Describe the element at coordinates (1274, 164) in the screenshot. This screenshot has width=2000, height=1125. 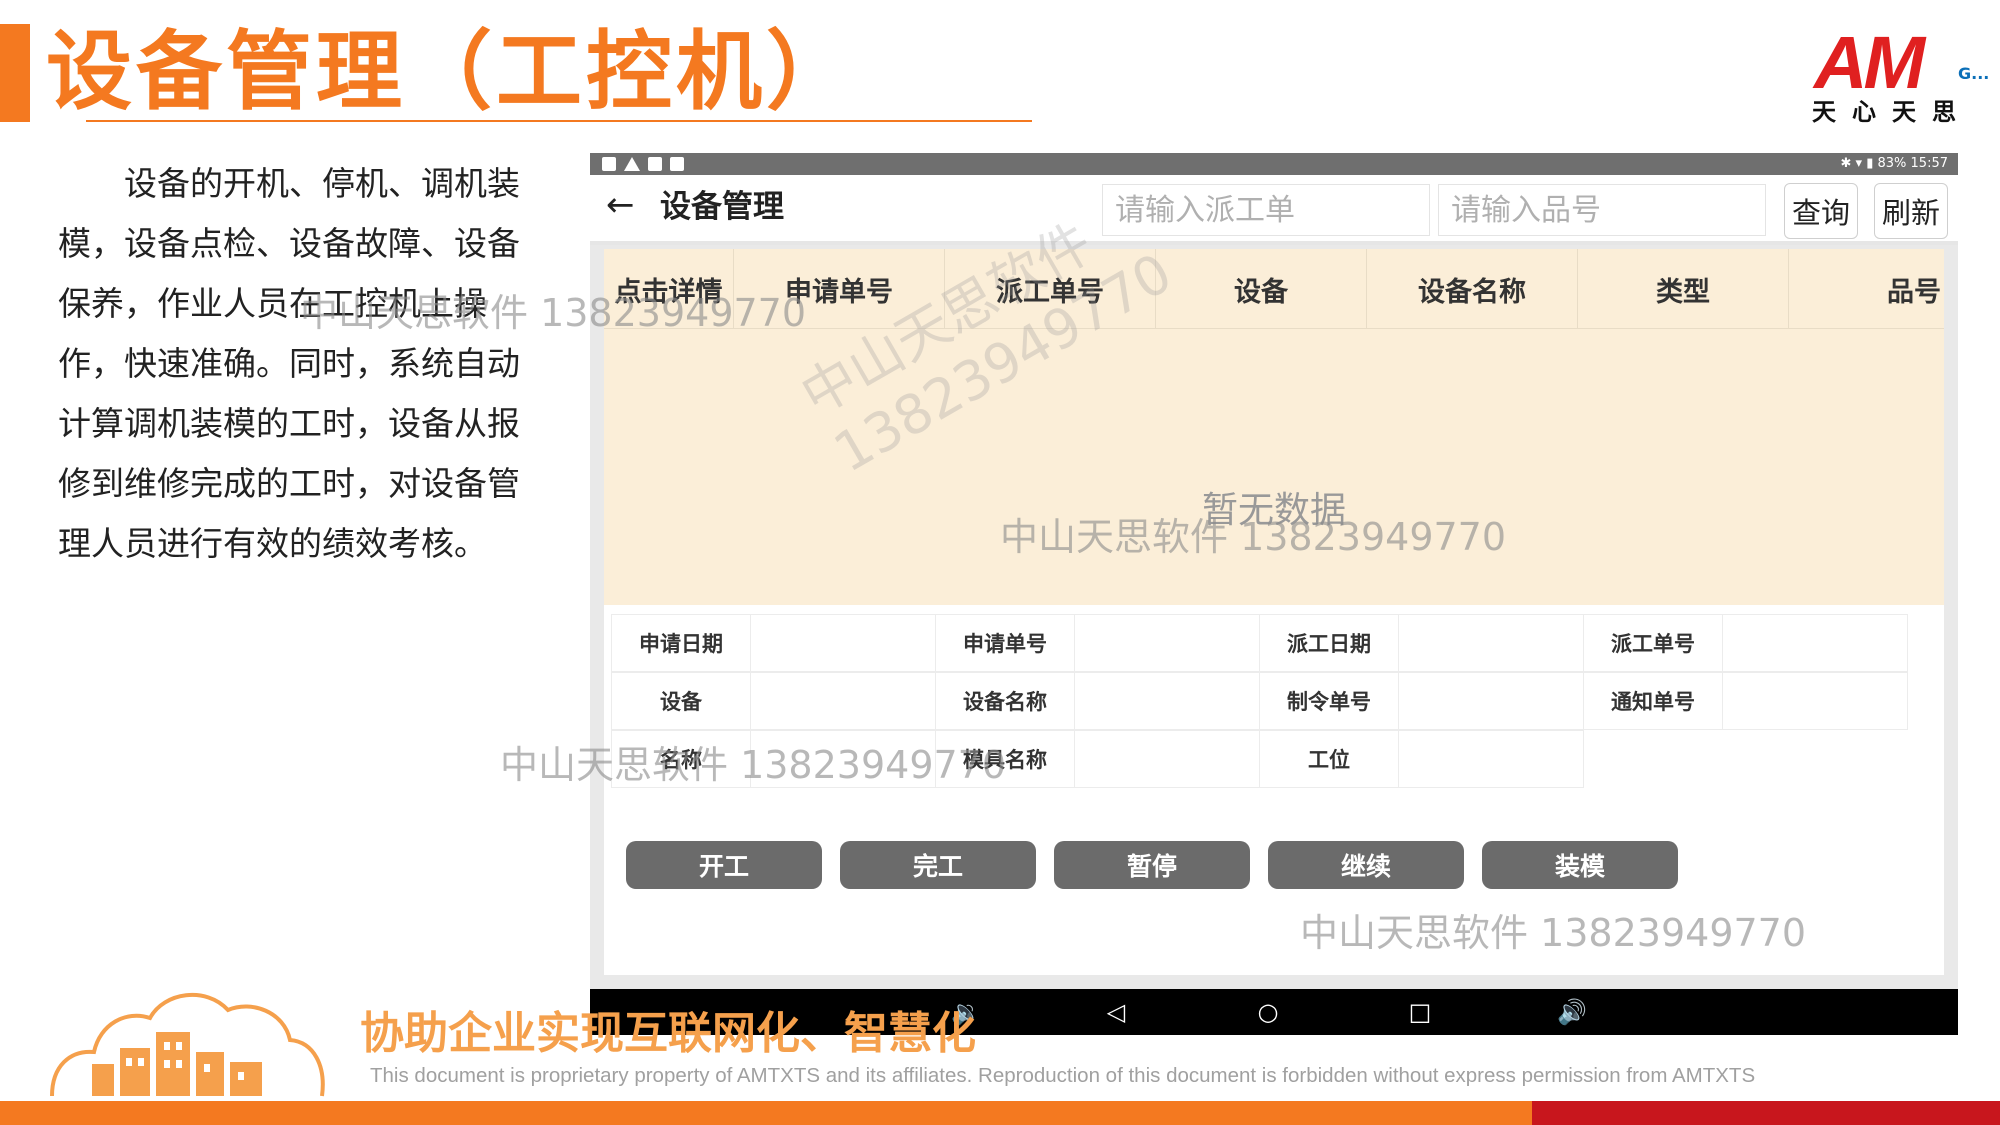
I see `android-status-bar: ✱ ▾ ▮ 83% 15:57` at that location.